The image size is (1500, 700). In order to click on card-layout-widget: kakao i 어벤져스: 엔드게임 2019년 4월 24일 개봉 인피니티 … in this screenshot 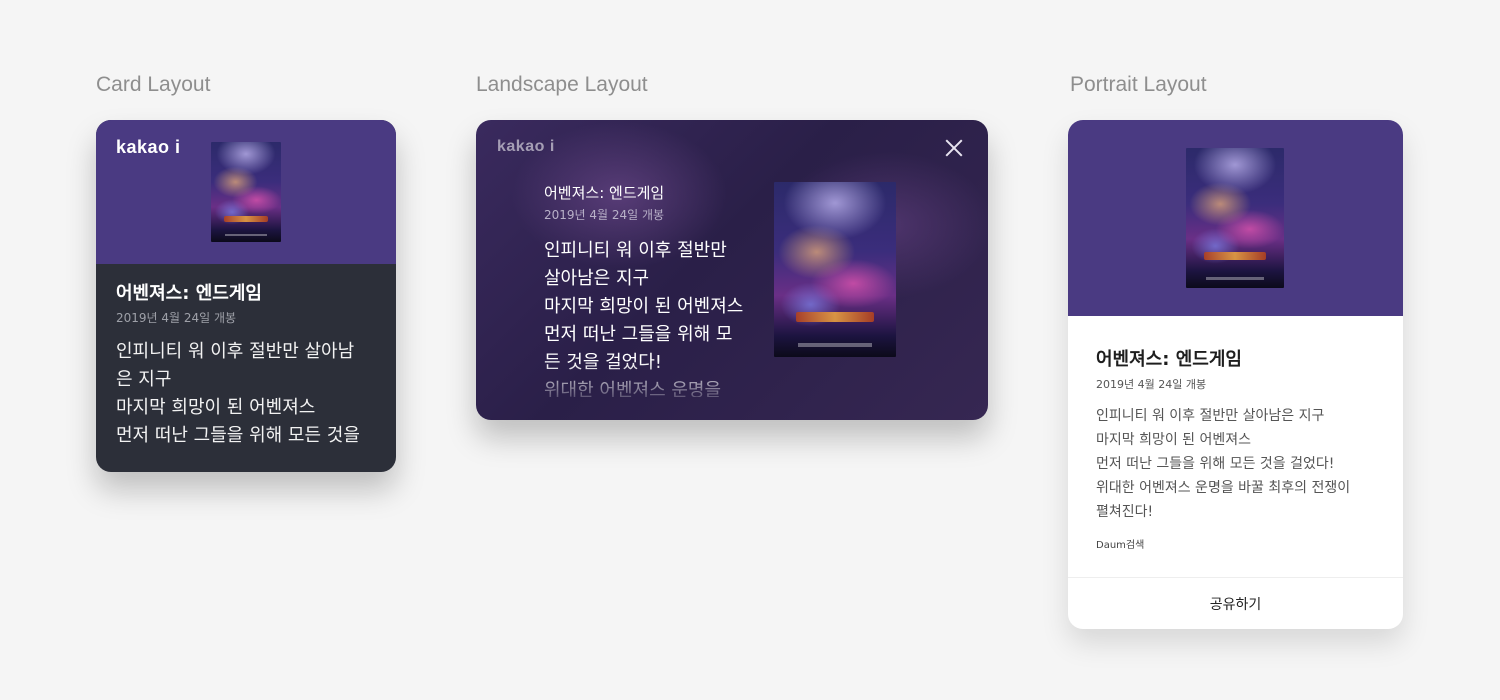, I will do `click(246, 296)`.